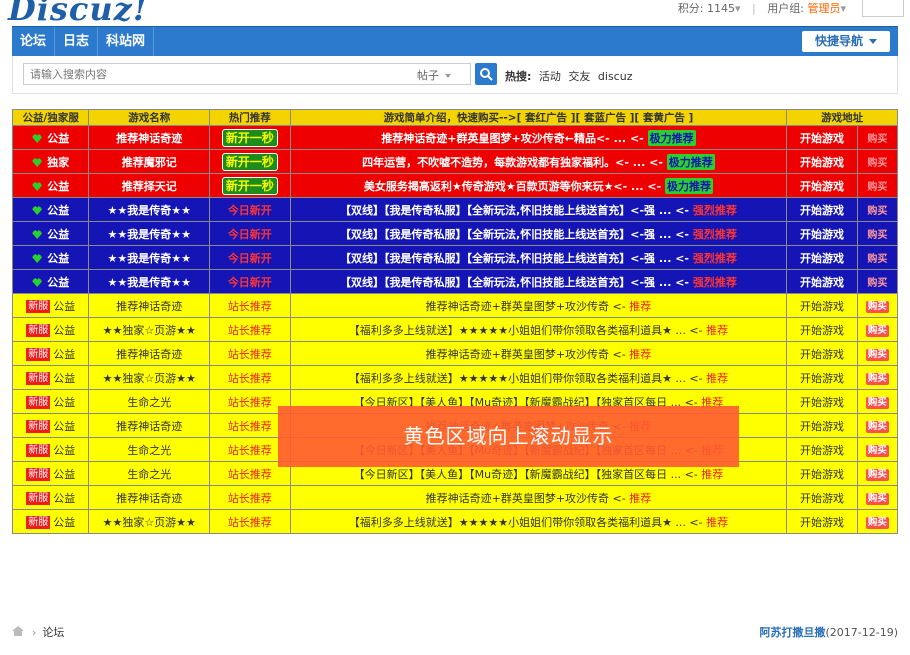  I want to click on author-name: 阿苏打撒旦撒, so click(792, 632).